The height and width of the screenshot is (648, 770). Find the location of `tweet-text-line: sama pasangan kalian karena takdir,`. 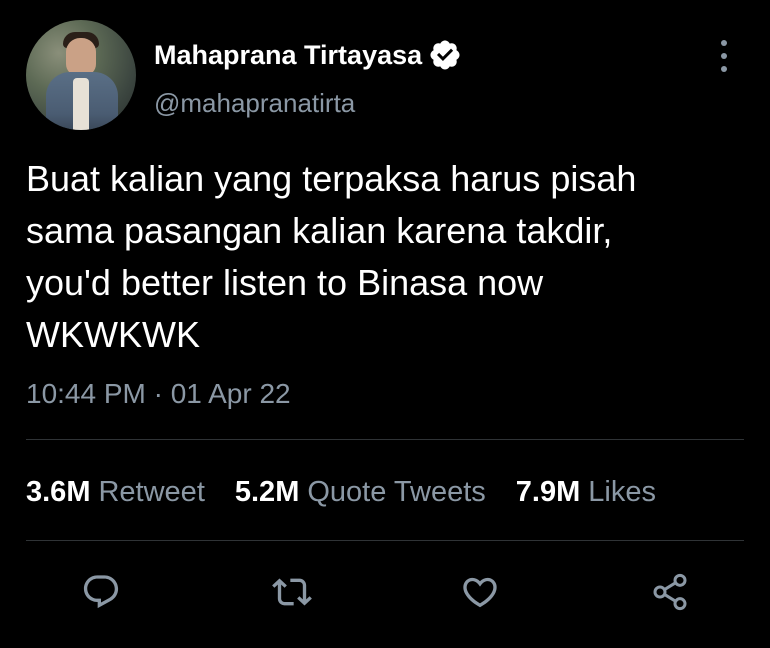

tweet-text-line: sama pasangan kalian karena takdir, is located at coordinates (319, 230).